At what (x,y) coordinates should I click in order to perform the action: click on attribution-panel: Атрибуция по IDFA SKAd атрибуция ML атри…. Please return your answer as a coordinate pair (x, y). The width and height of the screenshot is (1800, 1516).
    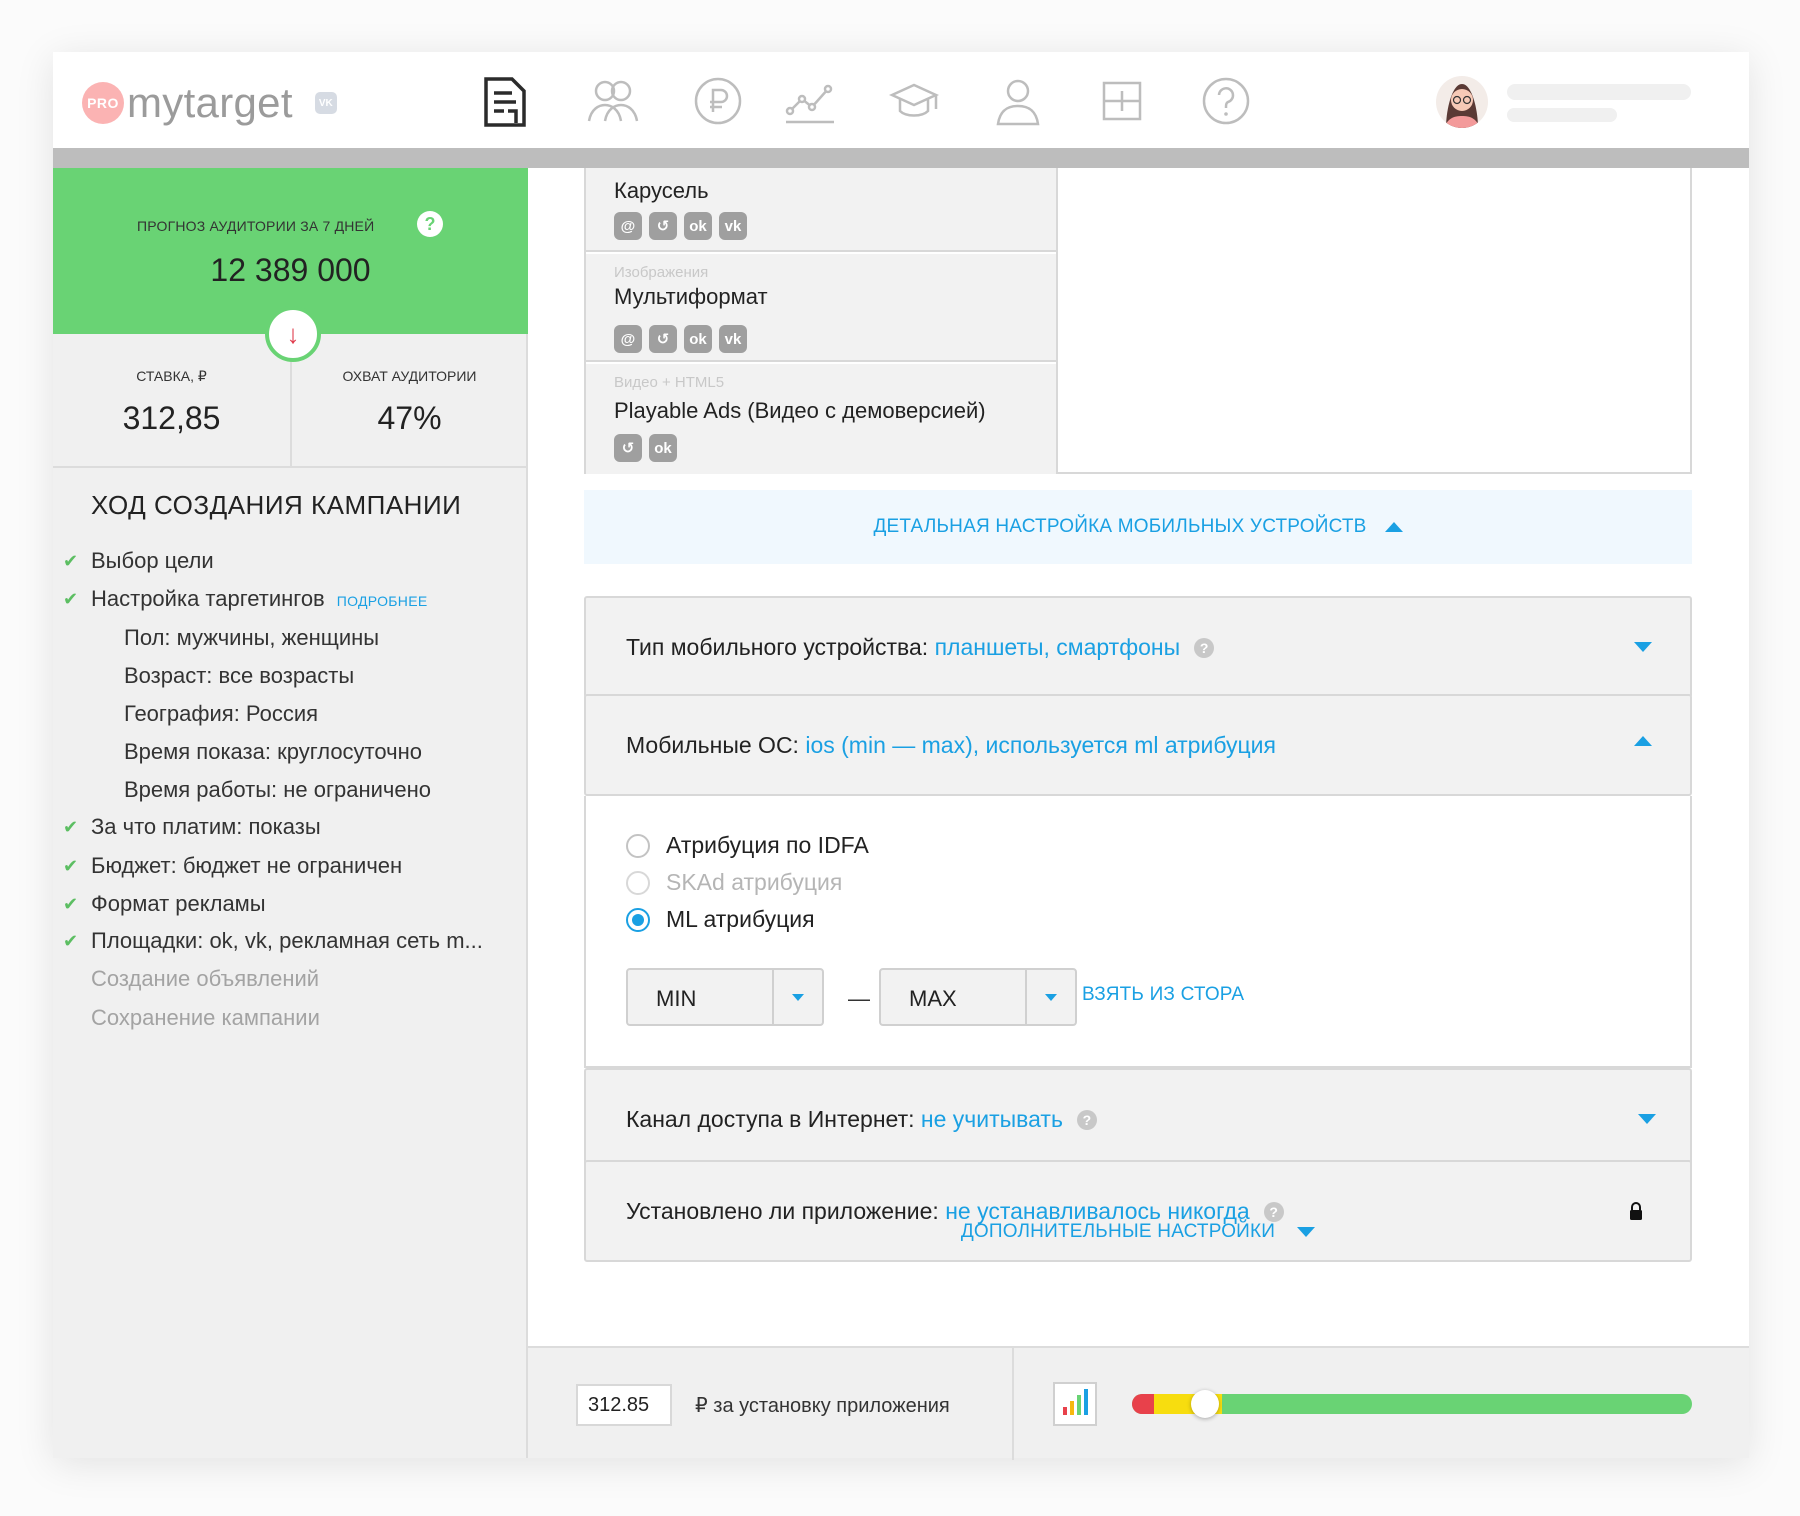
    Looking at the image, I should click on (1138, 932).